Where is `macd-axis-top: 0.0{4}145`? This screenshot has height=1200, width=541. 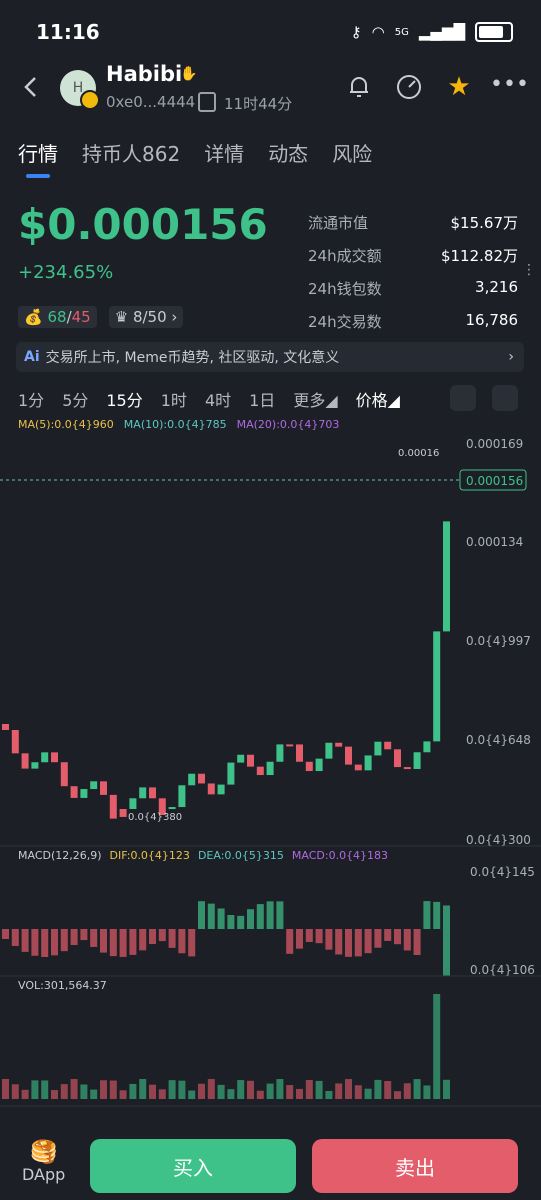
macd-axis-top: 0.0{4}145 is located at coordinates (502, 872).